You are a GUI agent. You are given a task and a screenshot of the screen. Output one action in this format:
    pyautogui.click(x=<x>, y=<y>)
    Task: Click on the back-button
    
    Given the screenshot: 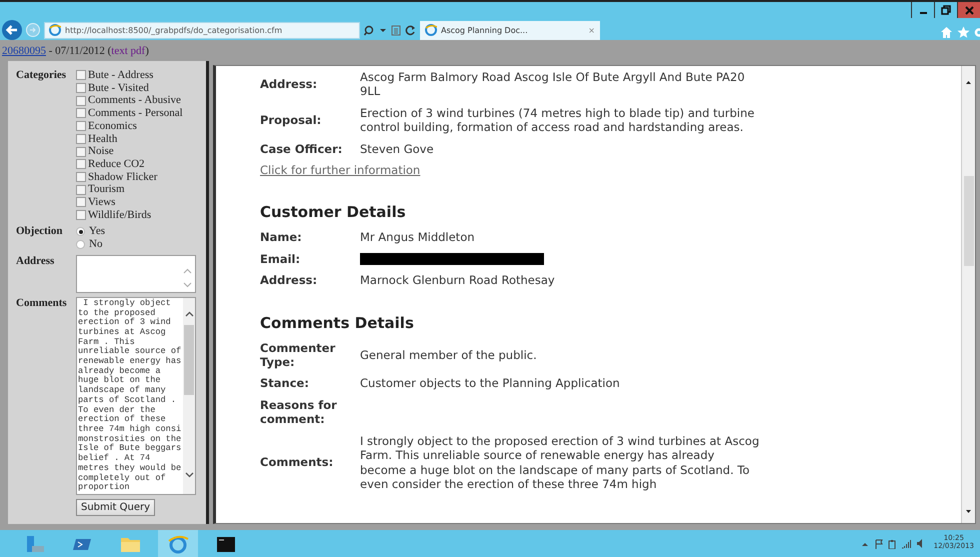 What is the action you would take?
    pyautogui.click(x=12, y=30)
    